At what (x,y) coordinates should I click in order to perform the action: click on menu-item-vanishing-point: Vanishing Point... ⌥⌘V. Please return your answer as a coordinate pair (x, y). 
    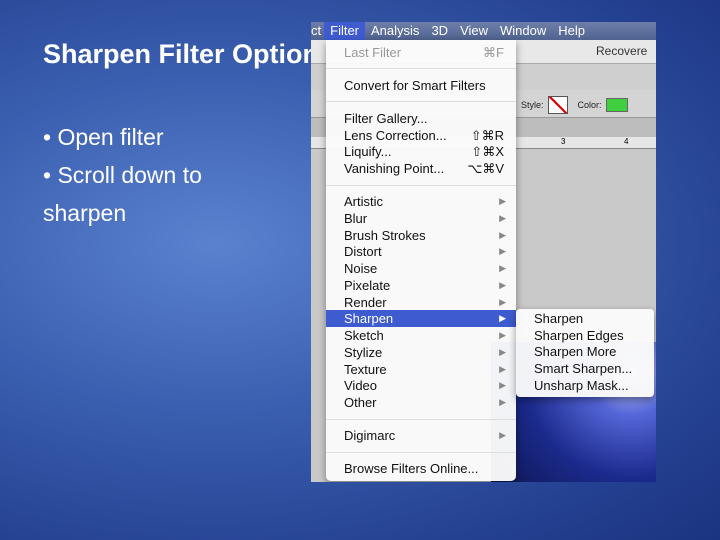
    Looking at the image, I should click on (421, 168).